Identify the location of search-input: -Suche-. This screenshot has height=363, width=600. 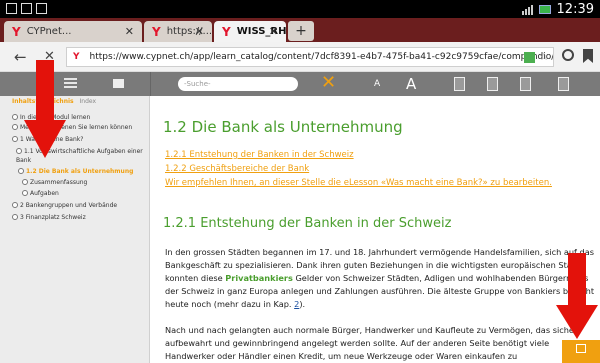
(238, 84).